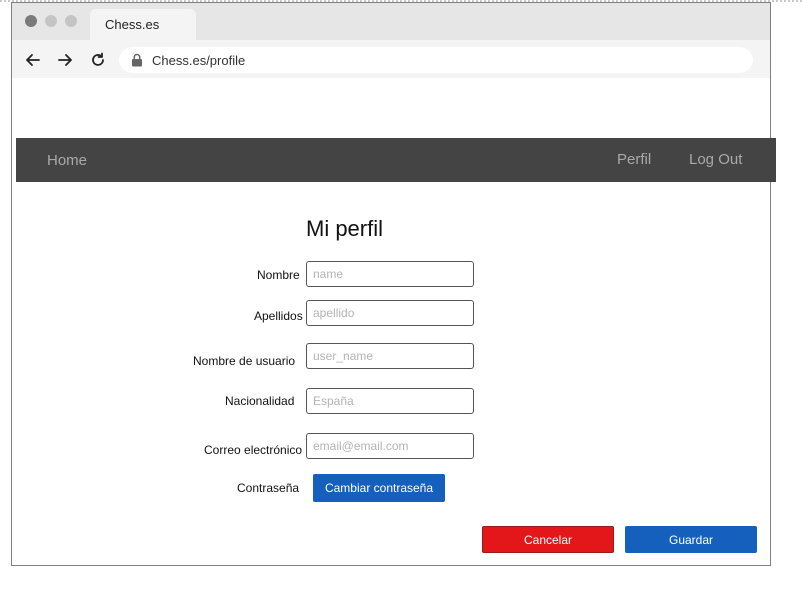  Describe the element at coordinates (260, 401) in the screenshot. I see `nationality-label: Nacionalidad` at that location.